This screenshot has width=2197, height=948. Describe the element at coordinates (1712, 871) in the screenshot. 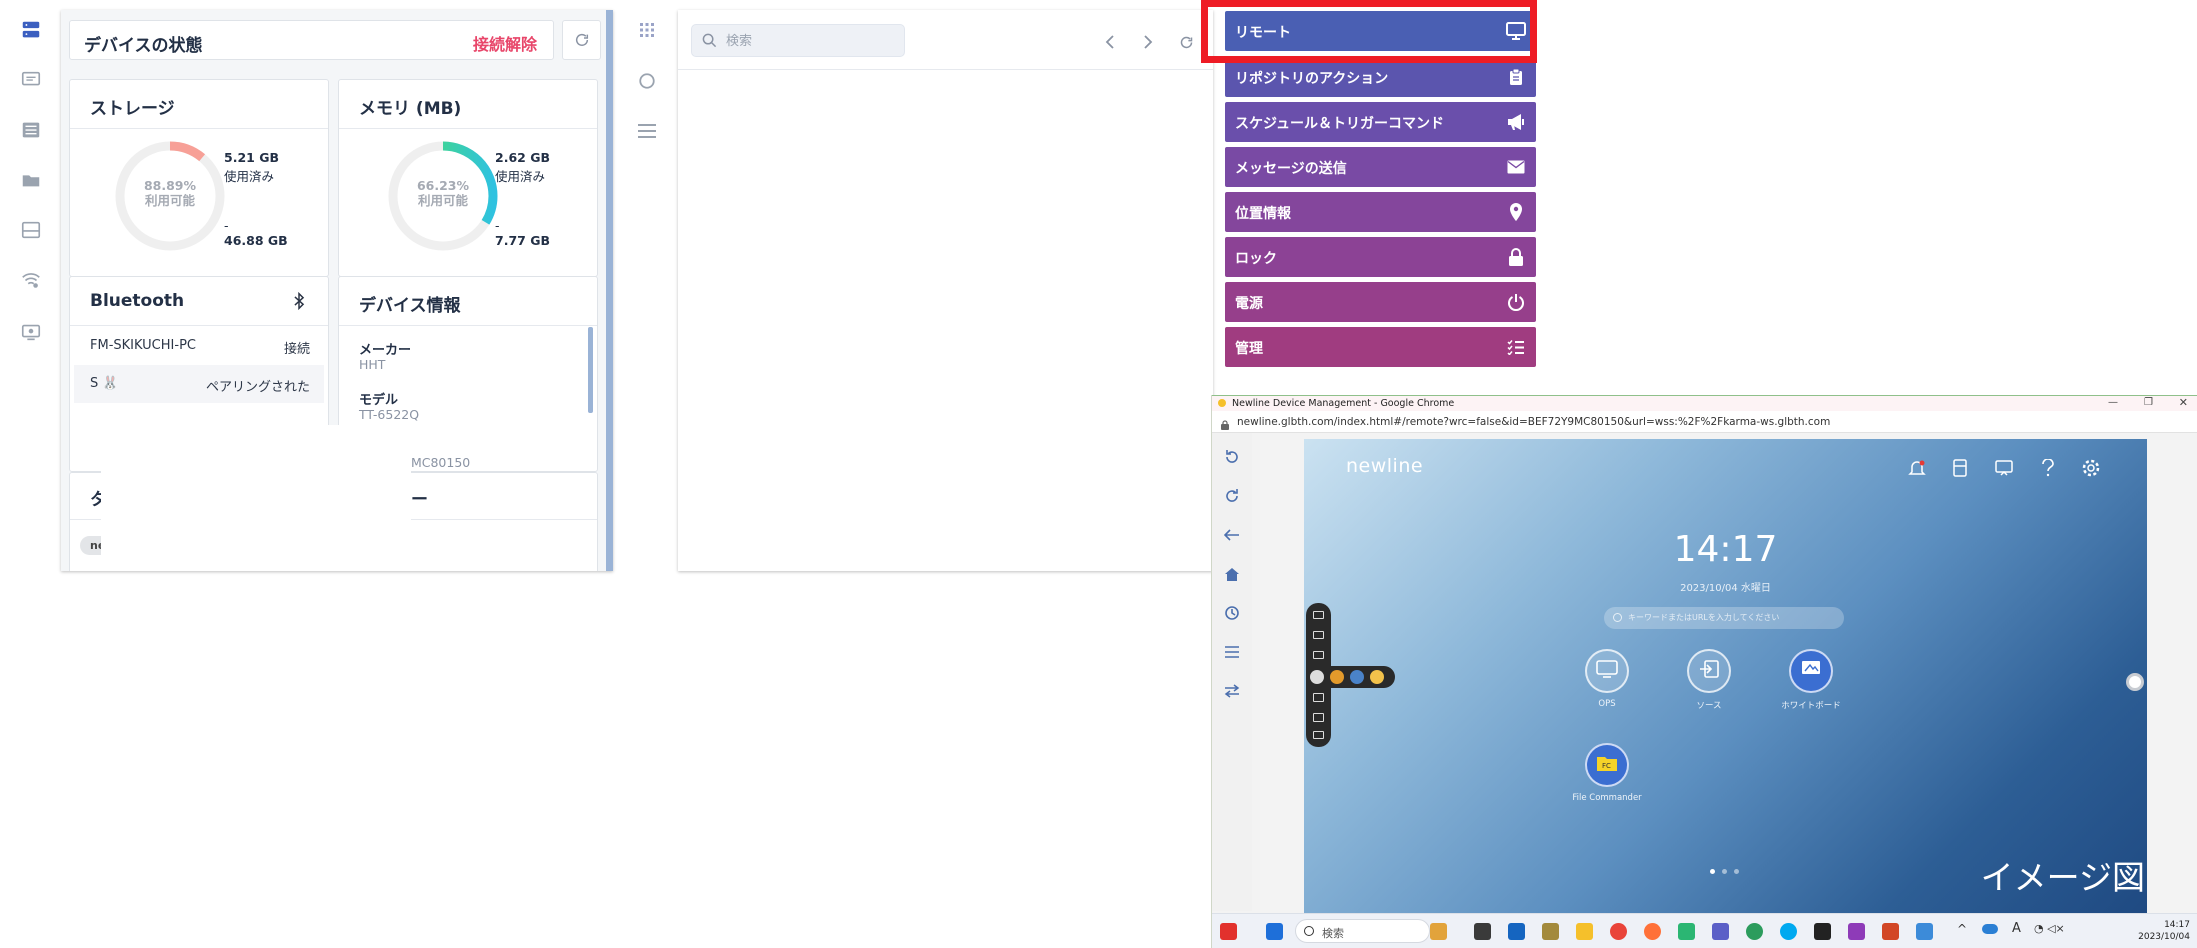

I see `page-dot-active` at that location.